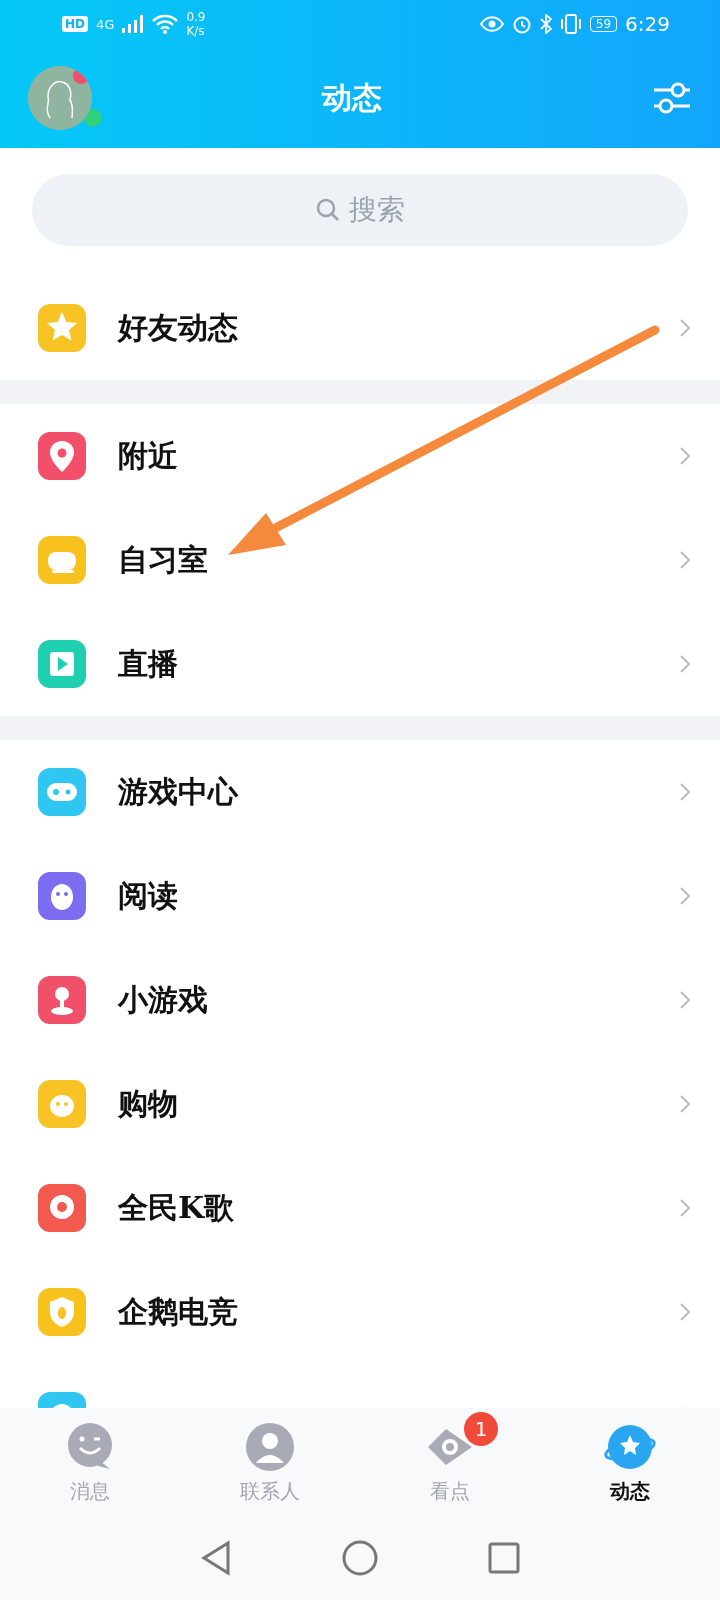  Describe the element at coordinates (491, 24) in the screenshot. I see `eye-icon` at that location.